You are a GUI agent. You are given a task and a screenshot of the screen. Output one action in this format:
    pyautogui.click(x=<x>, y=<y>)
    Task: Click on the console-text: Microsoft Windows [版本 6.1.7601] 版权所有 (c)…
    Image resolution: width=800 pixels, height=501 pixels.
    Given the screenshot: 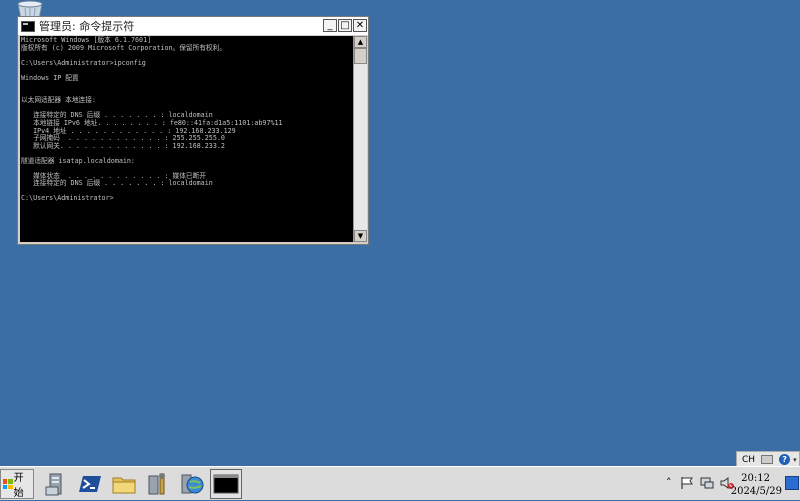 What is the action you would take?
    pyautogui.click(x=152, y=119)
    